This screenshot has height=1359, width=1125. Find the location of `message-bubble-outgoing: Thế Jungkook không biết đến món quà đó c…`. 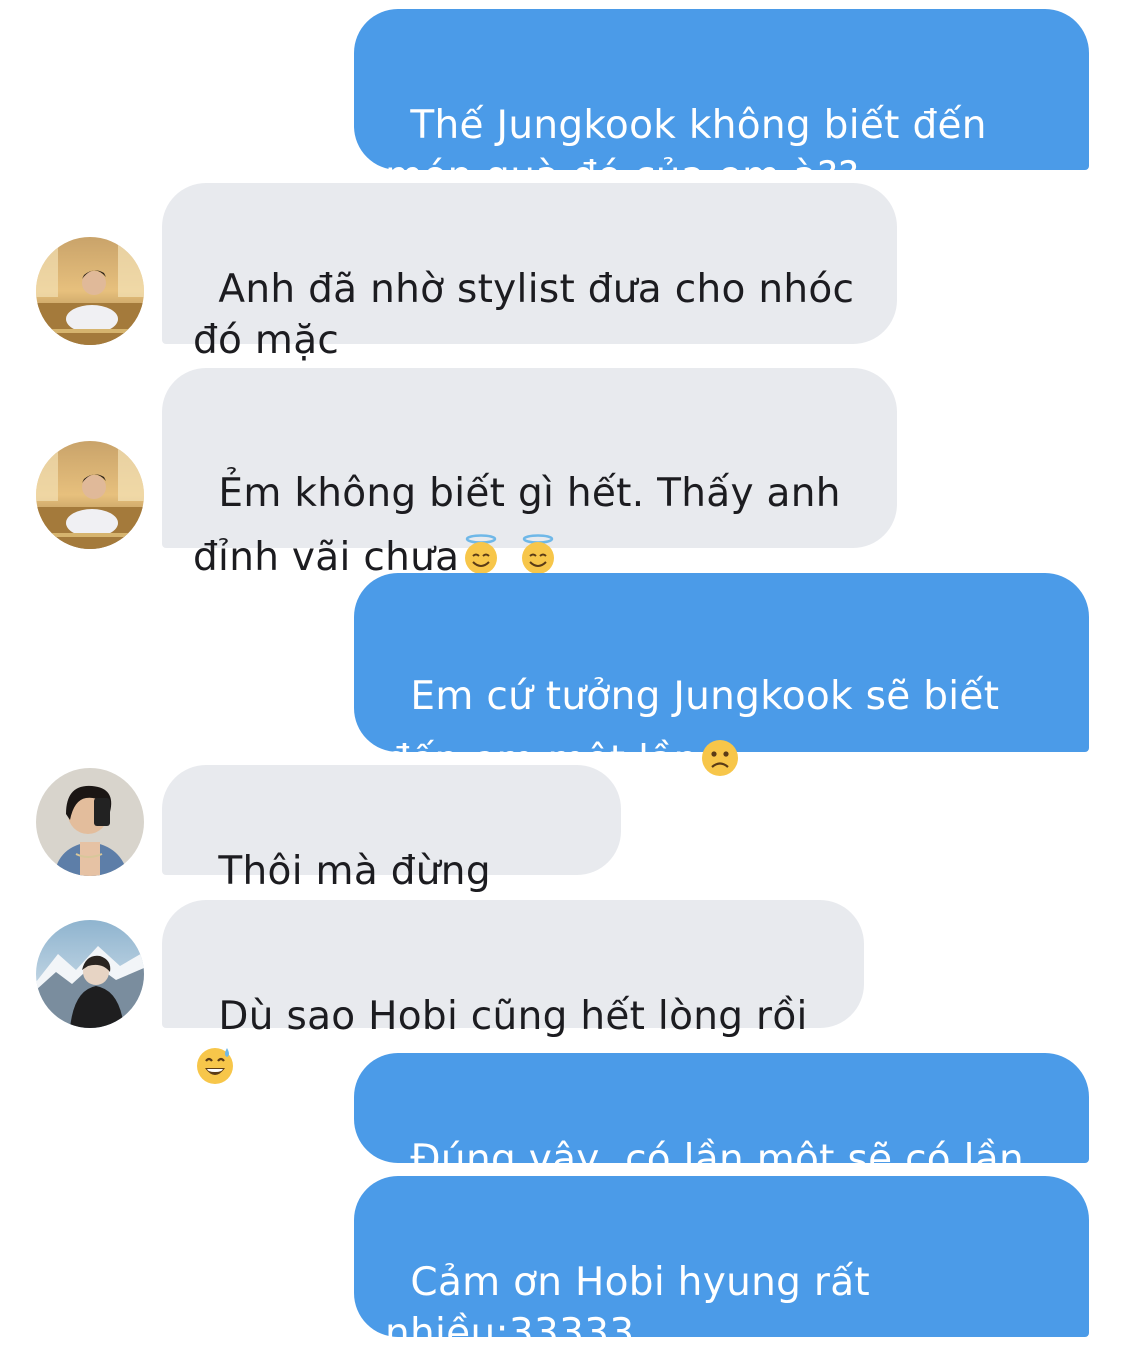

message-bubble-outgoing: Thế Jungkook không biết đến món quà đó c… is located at coordinates (721, 104).